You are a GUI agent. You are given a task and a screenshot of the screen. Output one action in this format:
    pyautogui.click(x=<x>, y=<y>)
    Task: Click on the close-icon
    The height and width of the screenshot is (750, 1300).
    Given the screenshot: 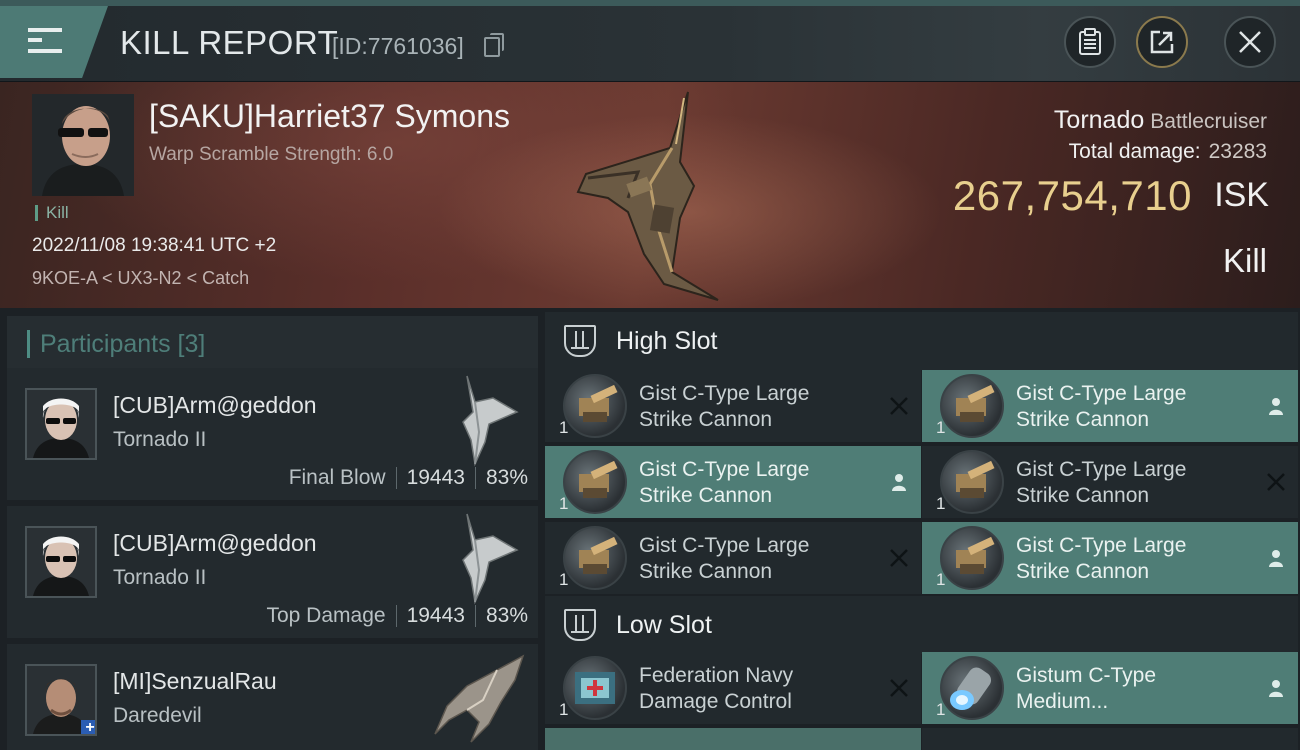 What is the action you would take?
    pyautogui.click(x=1250, y=42)
    